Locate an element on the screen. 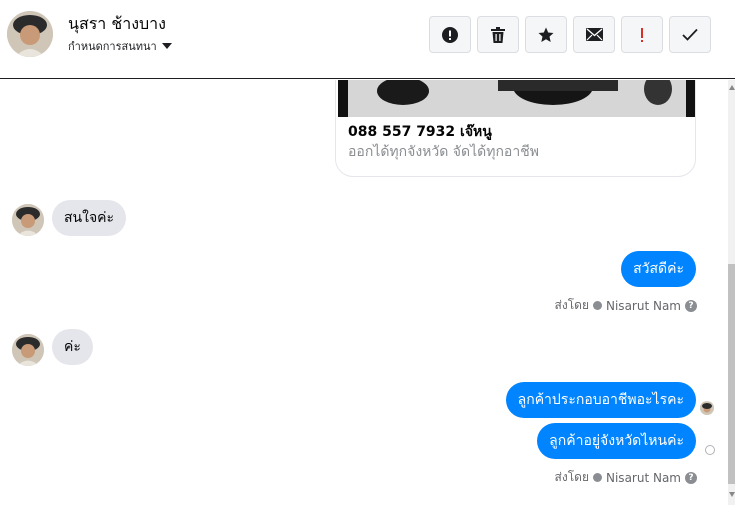 This screenshot has width=735, height=505. delete-button is located at coordinates (498, 34).